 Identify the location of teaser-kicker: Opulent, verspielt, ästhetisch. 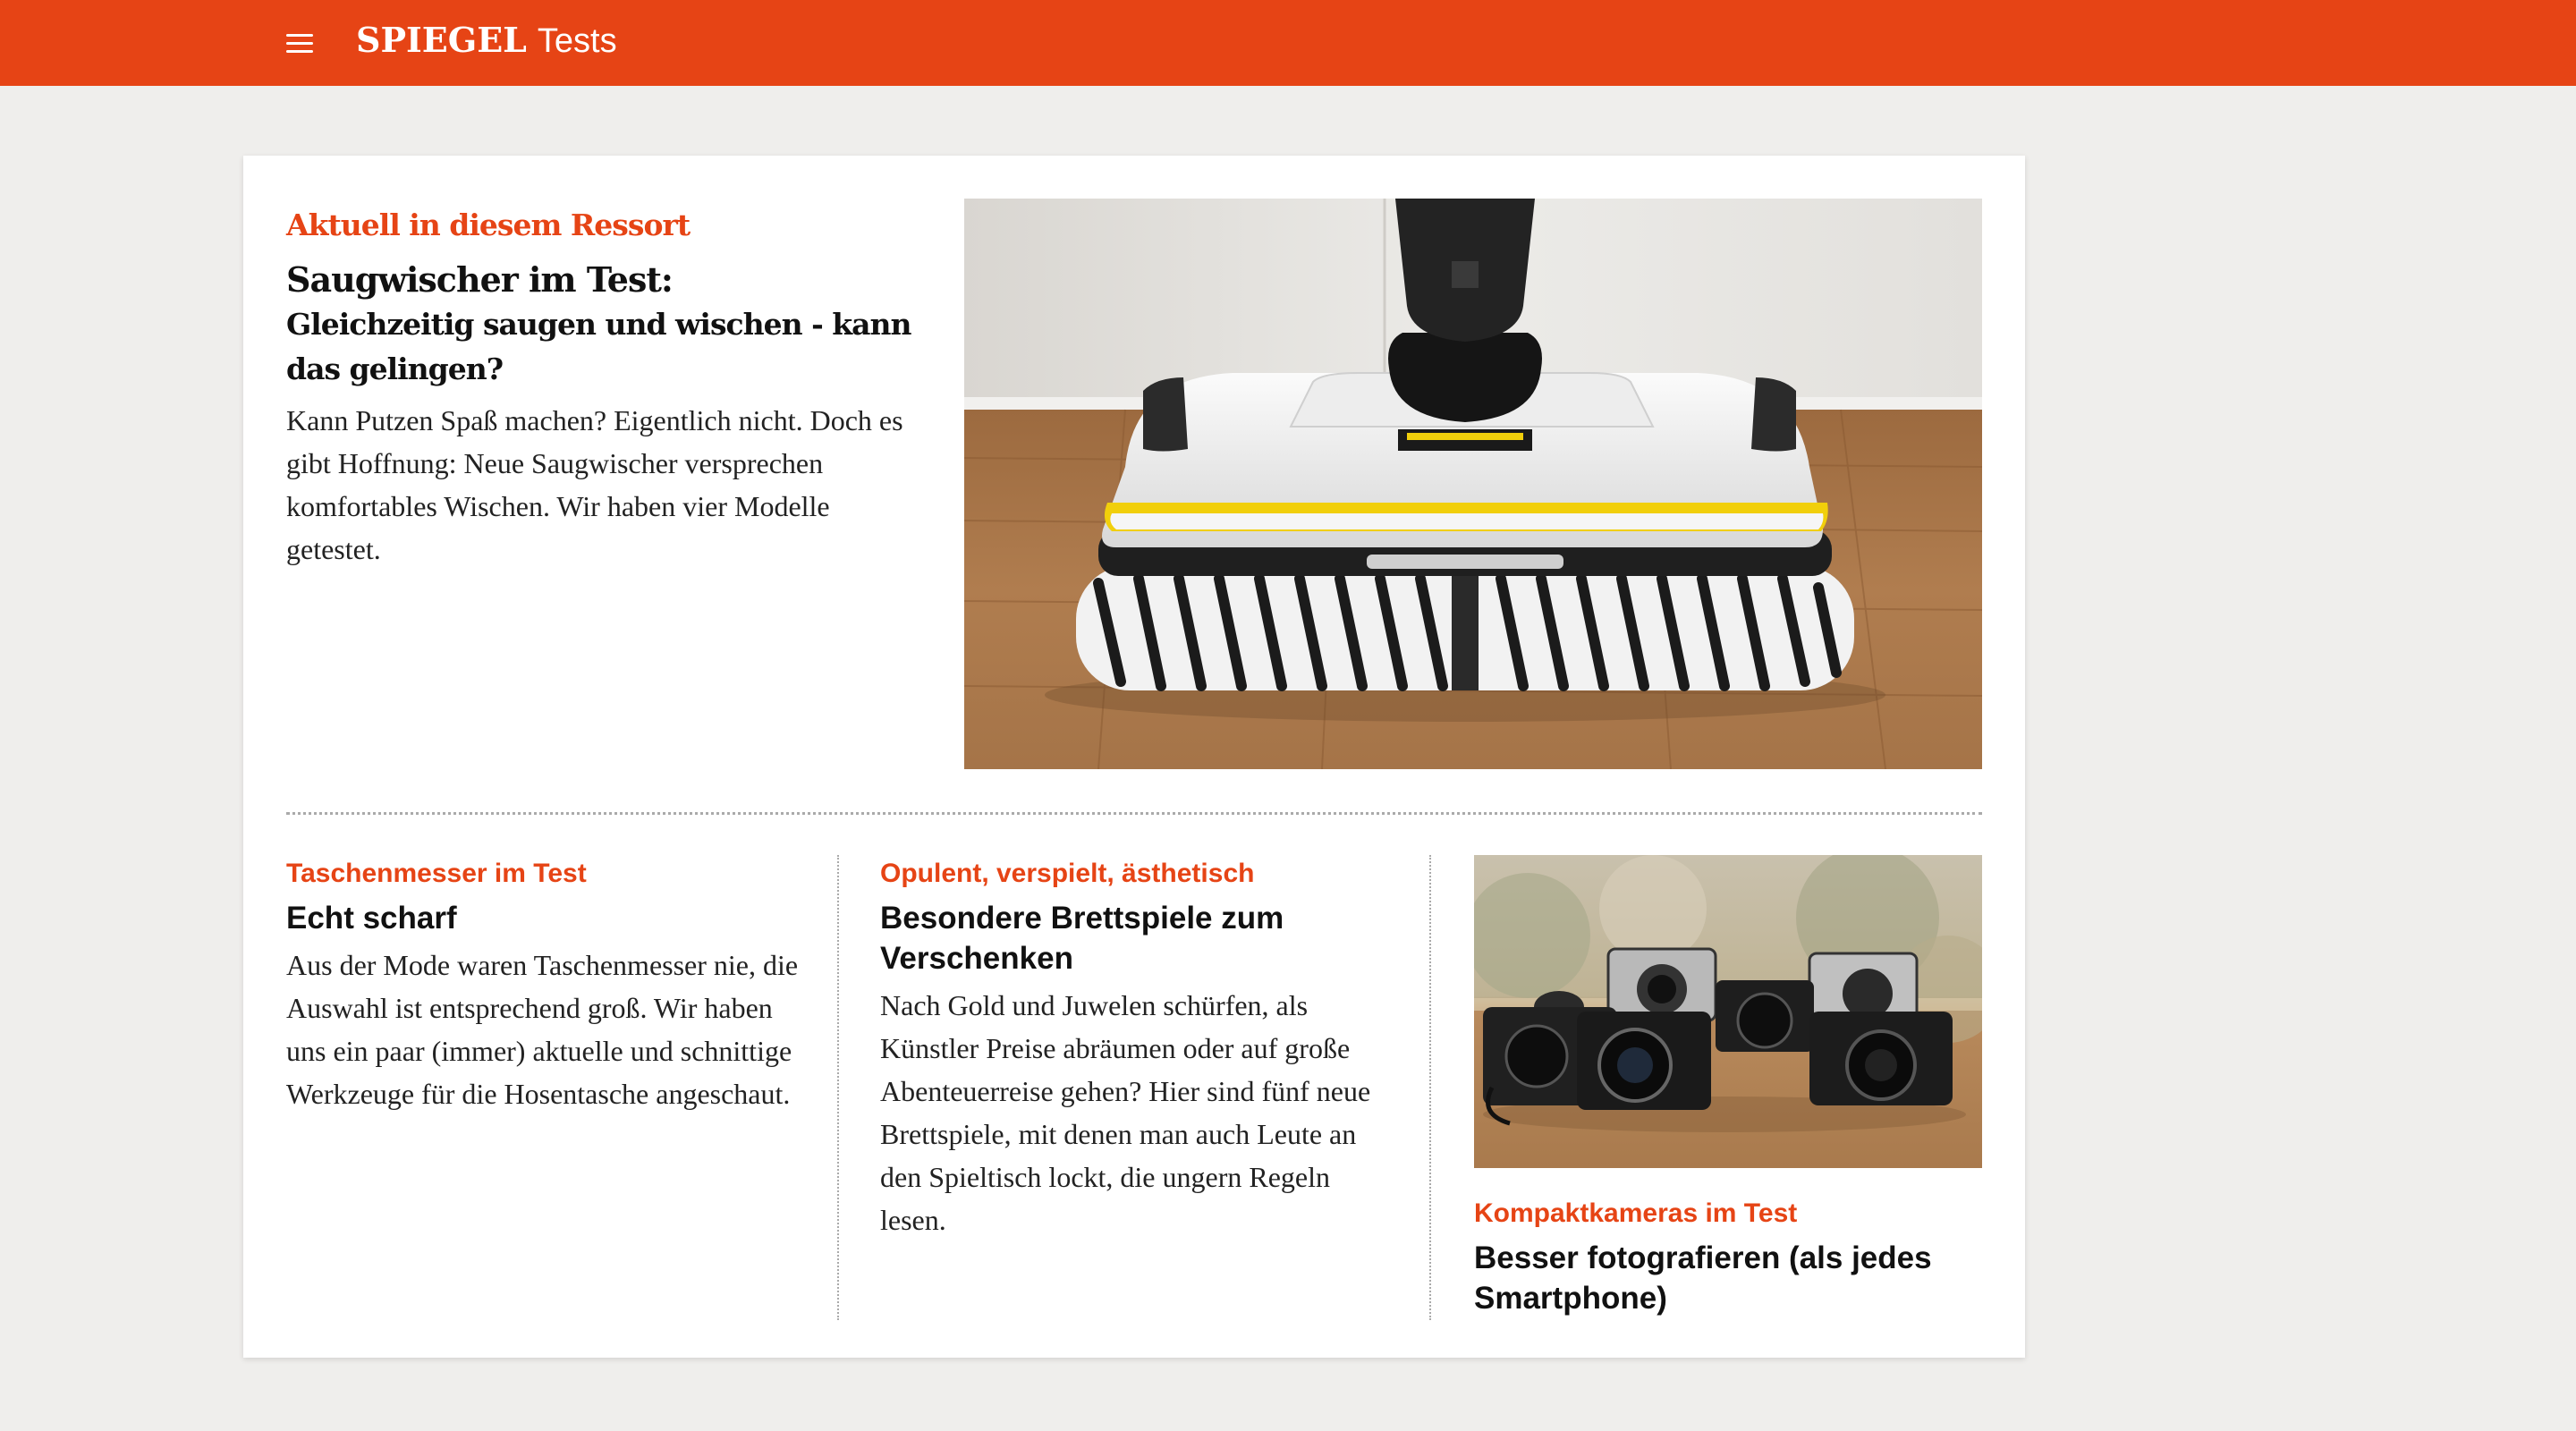
(1067, 874).